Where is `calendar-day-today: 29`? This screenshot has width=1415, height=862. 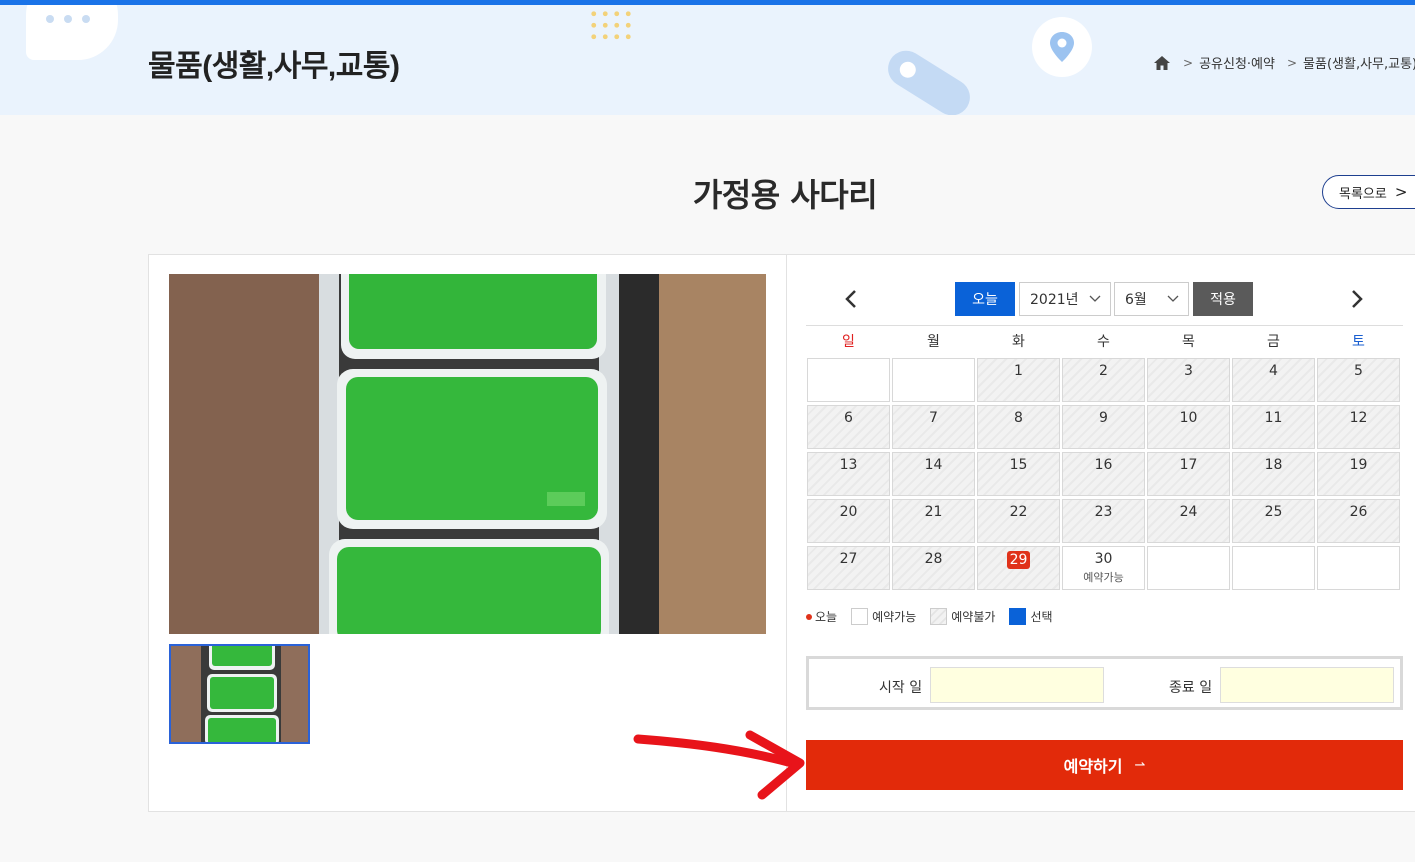
calendar-day-today: 29 is located at coordinates (1018, 568).